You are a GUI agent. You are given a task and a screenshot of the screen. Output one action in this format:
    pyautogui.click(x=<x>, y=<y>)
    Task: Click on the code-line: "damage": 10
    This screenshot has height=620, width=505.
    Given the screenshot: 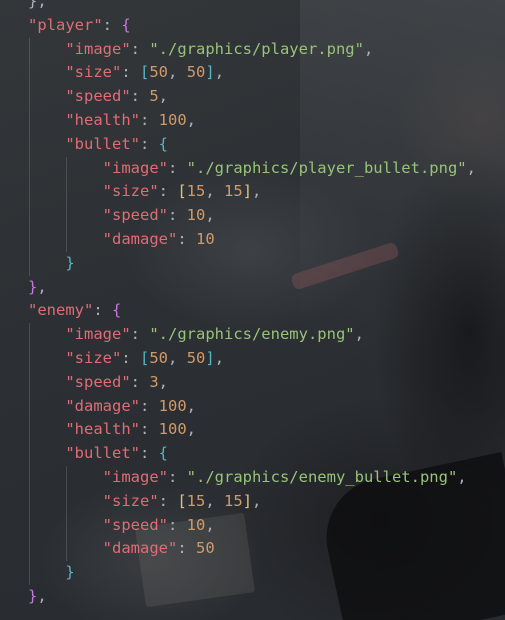 What is the action you would take?
    pyautogui.click(x=252, y=239)
    